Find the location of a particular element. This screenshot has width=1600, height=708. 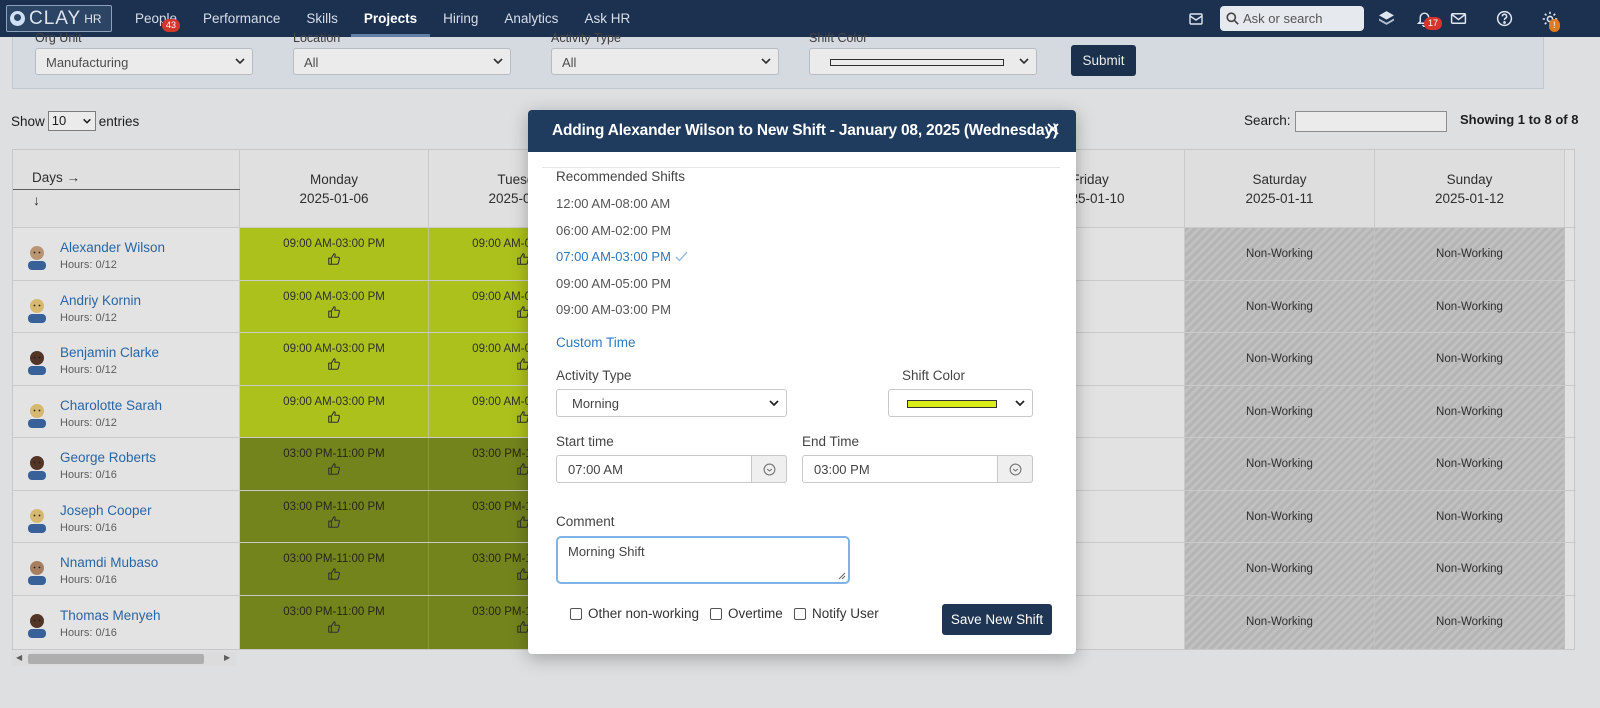

comment-textarea: Morning Shift is located at coordinates (703, 560).